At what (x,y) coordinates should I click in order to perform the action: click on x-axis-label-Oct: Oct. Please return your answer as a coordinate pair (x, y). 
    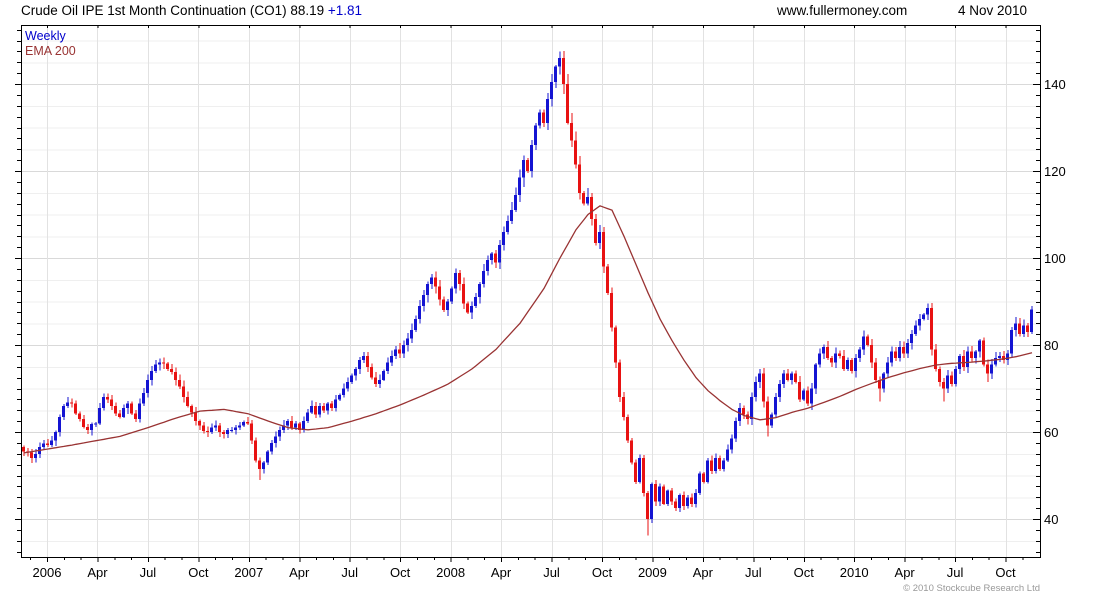
    Looking at the image, I should click on (602, 572).